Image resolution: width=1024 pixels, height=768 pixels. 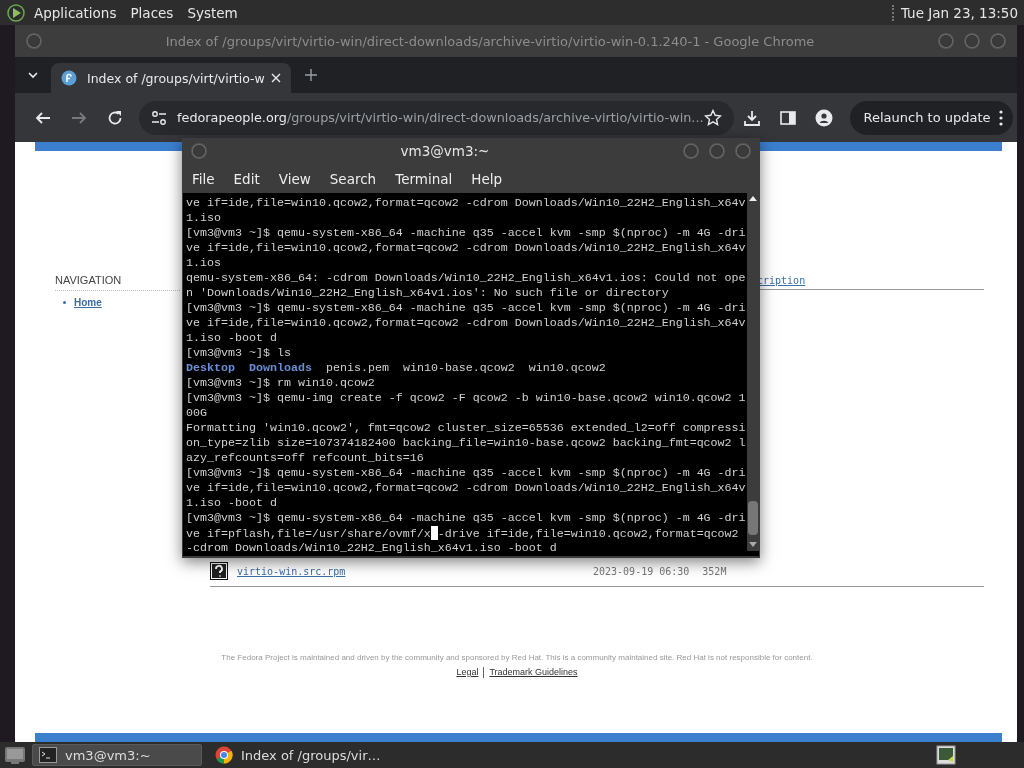 What do you see at coordinates (280, 383) in the screenshot?
I see `terminal-line: [vm3@vm3 ~]$ rm win10.qcow2` at bounding box center [280, 383].